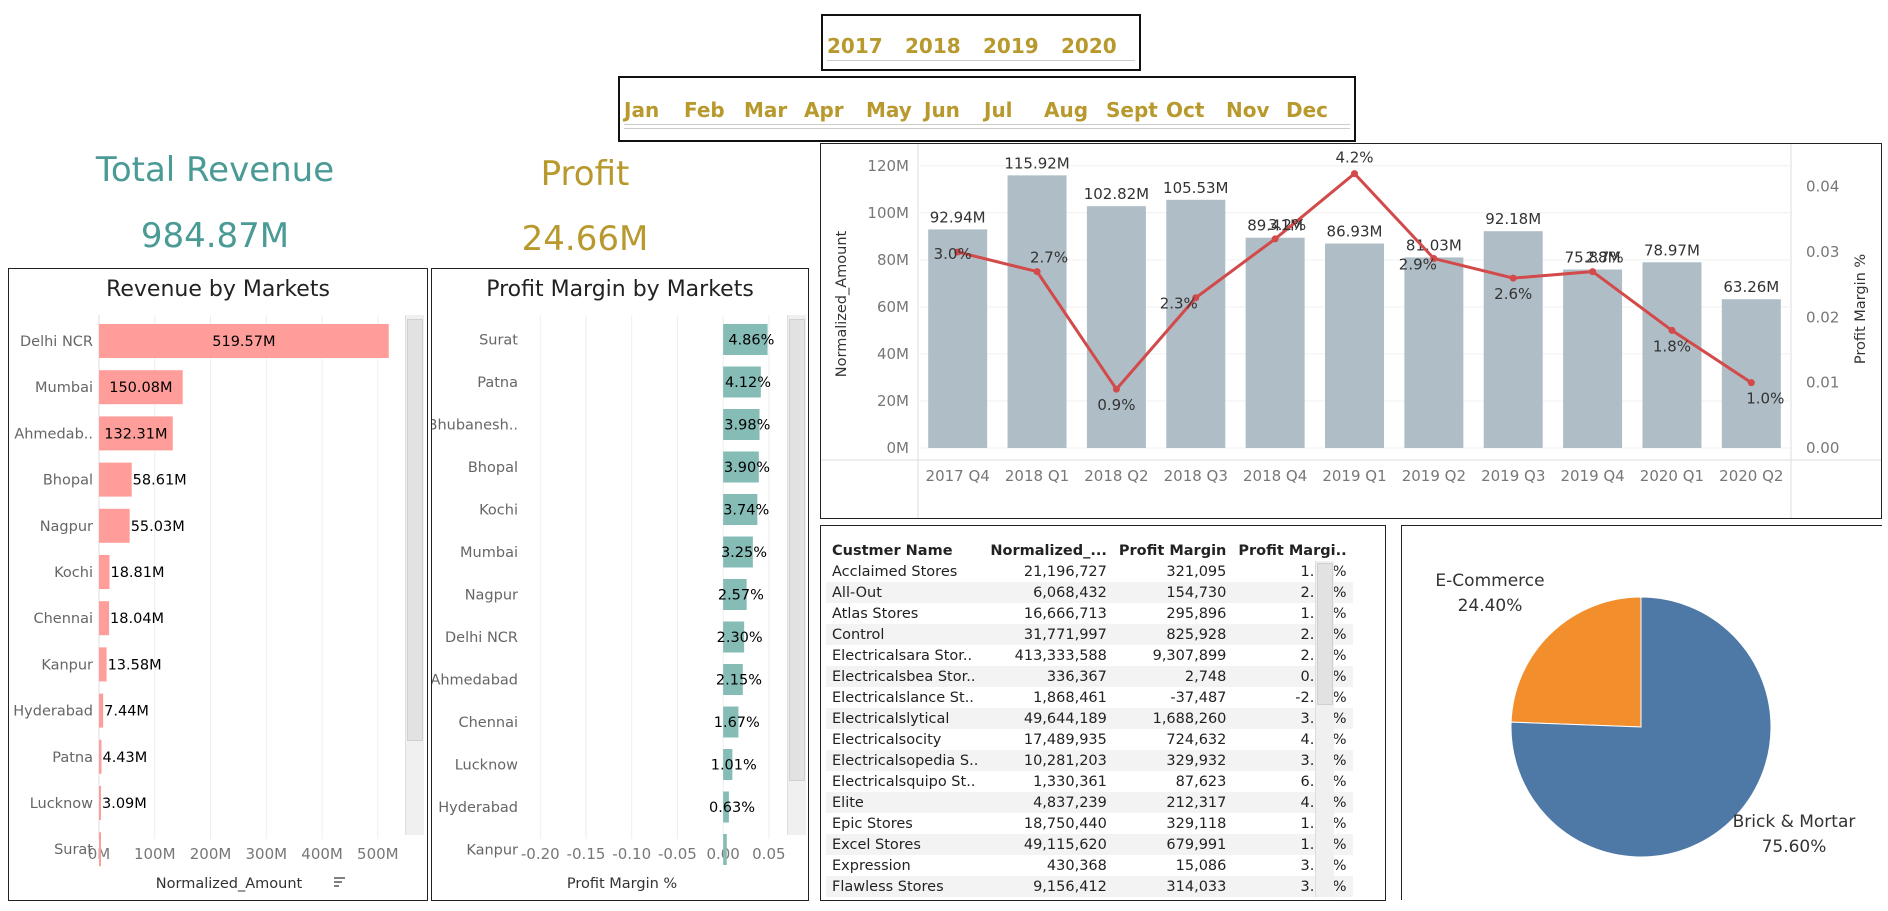  What do you see at coordinates (585, 174) in the screenshot?
I see `profit-title: Profit` at bounding box center [585, 174].